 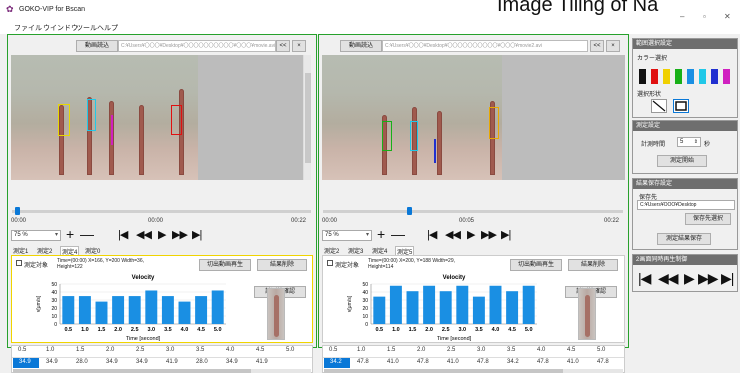 What do you see at coordinates (262, 362) in the screenshot?
I see `table-value-cell: 41.9` at bounding box center [262, 362].